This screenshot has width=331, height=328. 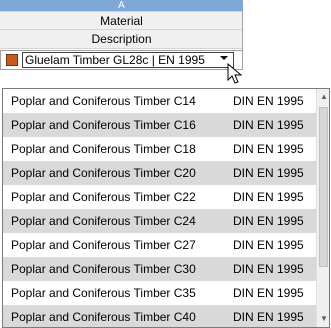 I want to click on material-name: Poplar and Coniferous Timber C35, so click(x=103, y=293).